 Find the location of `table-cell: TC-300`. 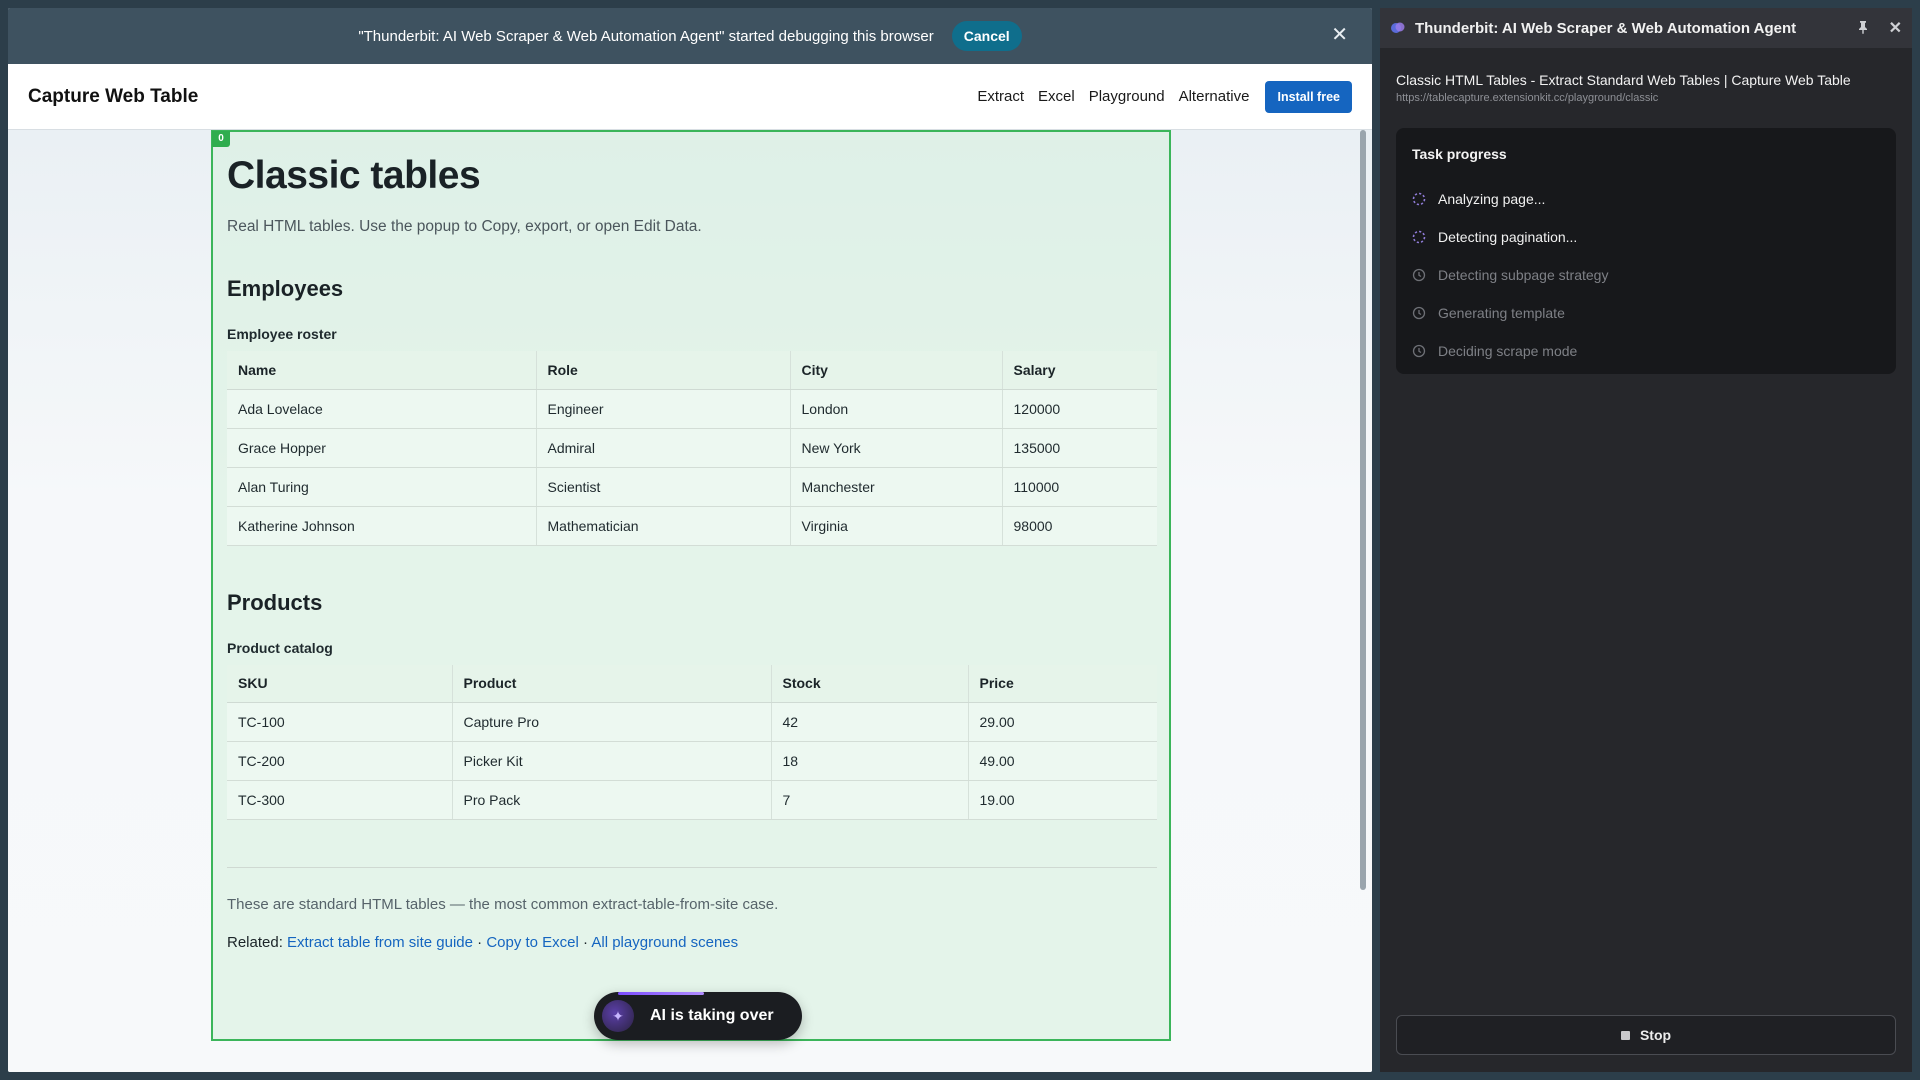

table-cell: TC-300 is located at coordinates (340, 800).